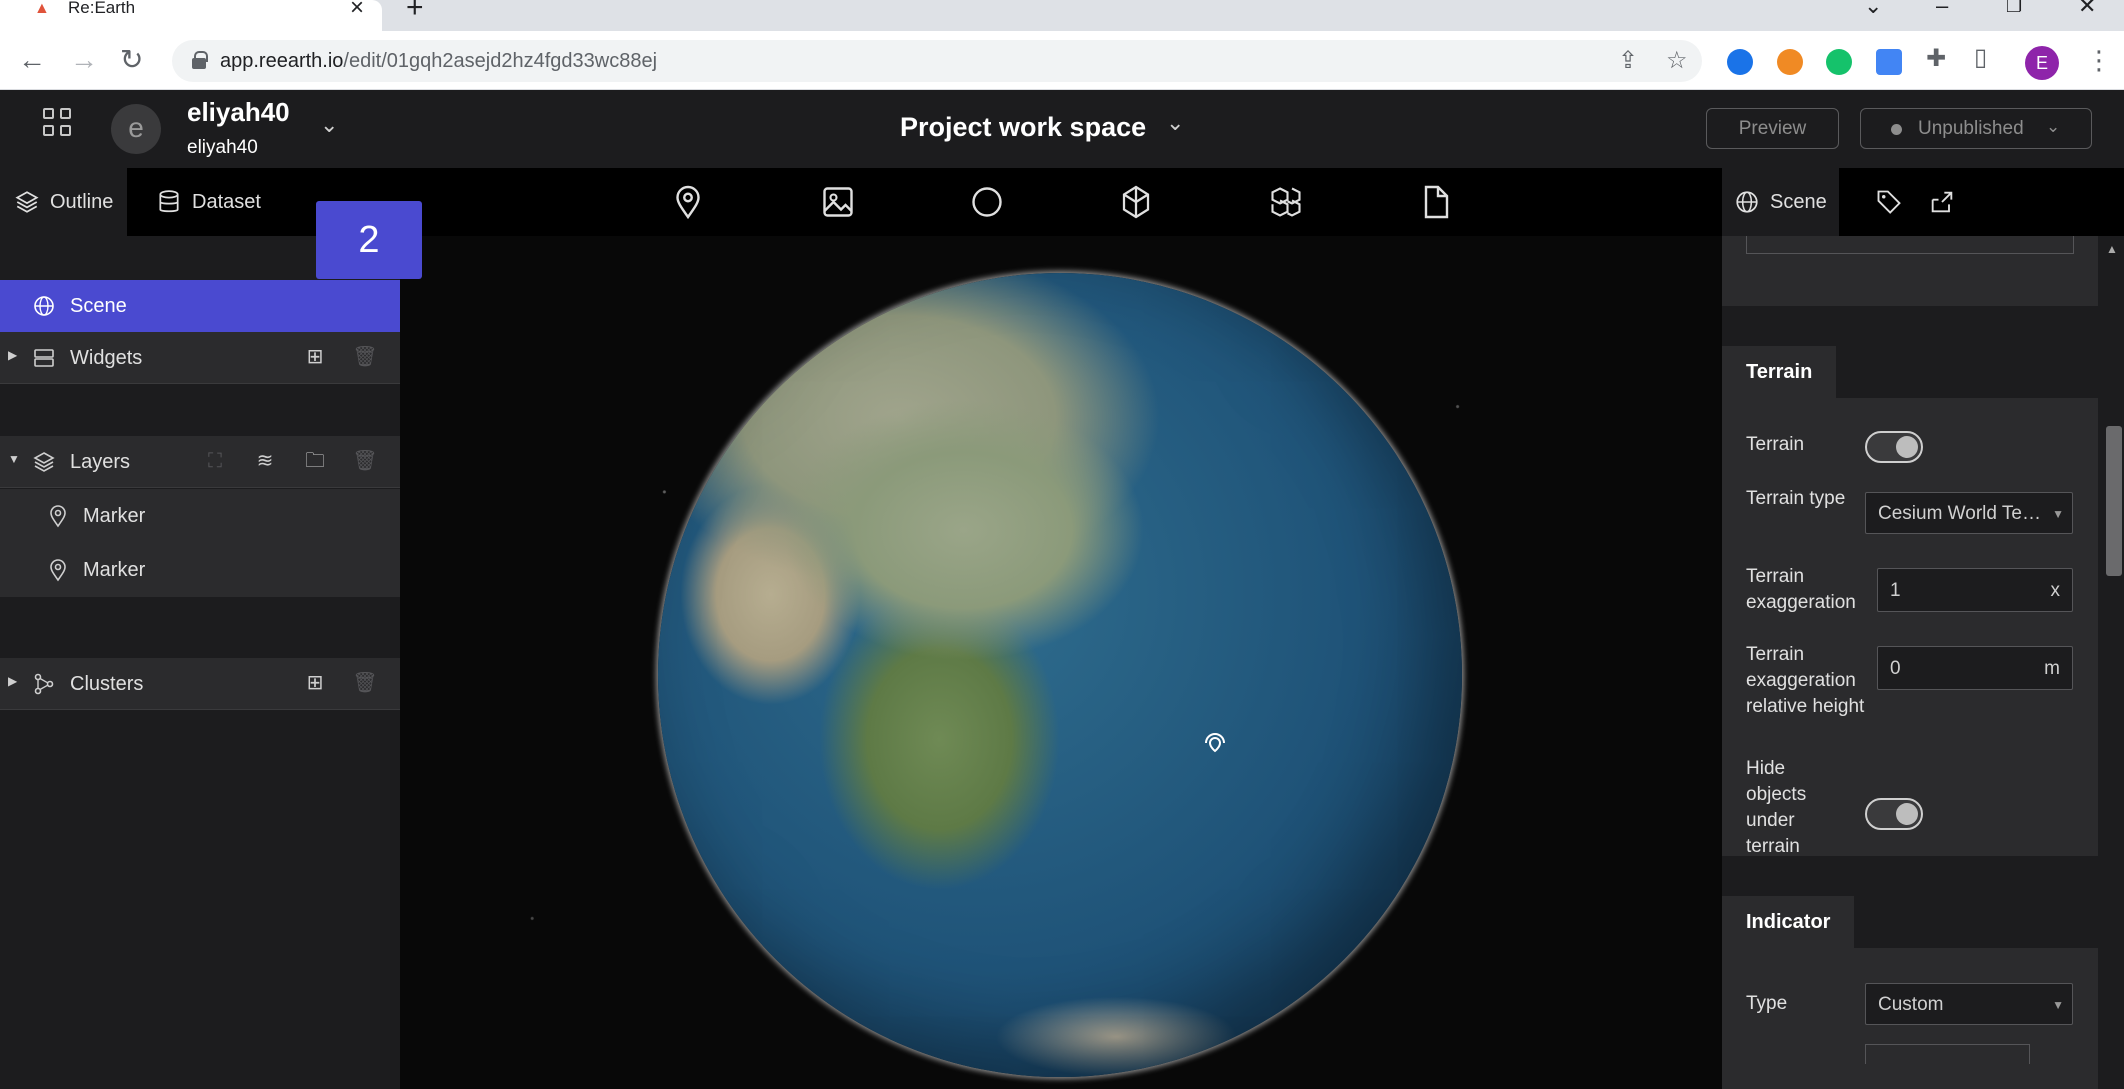 The image size is (2124, 1089). Describe the element at coordinates (1942, 8) in the screenshot. I see `minimize-icon: –` at that location.